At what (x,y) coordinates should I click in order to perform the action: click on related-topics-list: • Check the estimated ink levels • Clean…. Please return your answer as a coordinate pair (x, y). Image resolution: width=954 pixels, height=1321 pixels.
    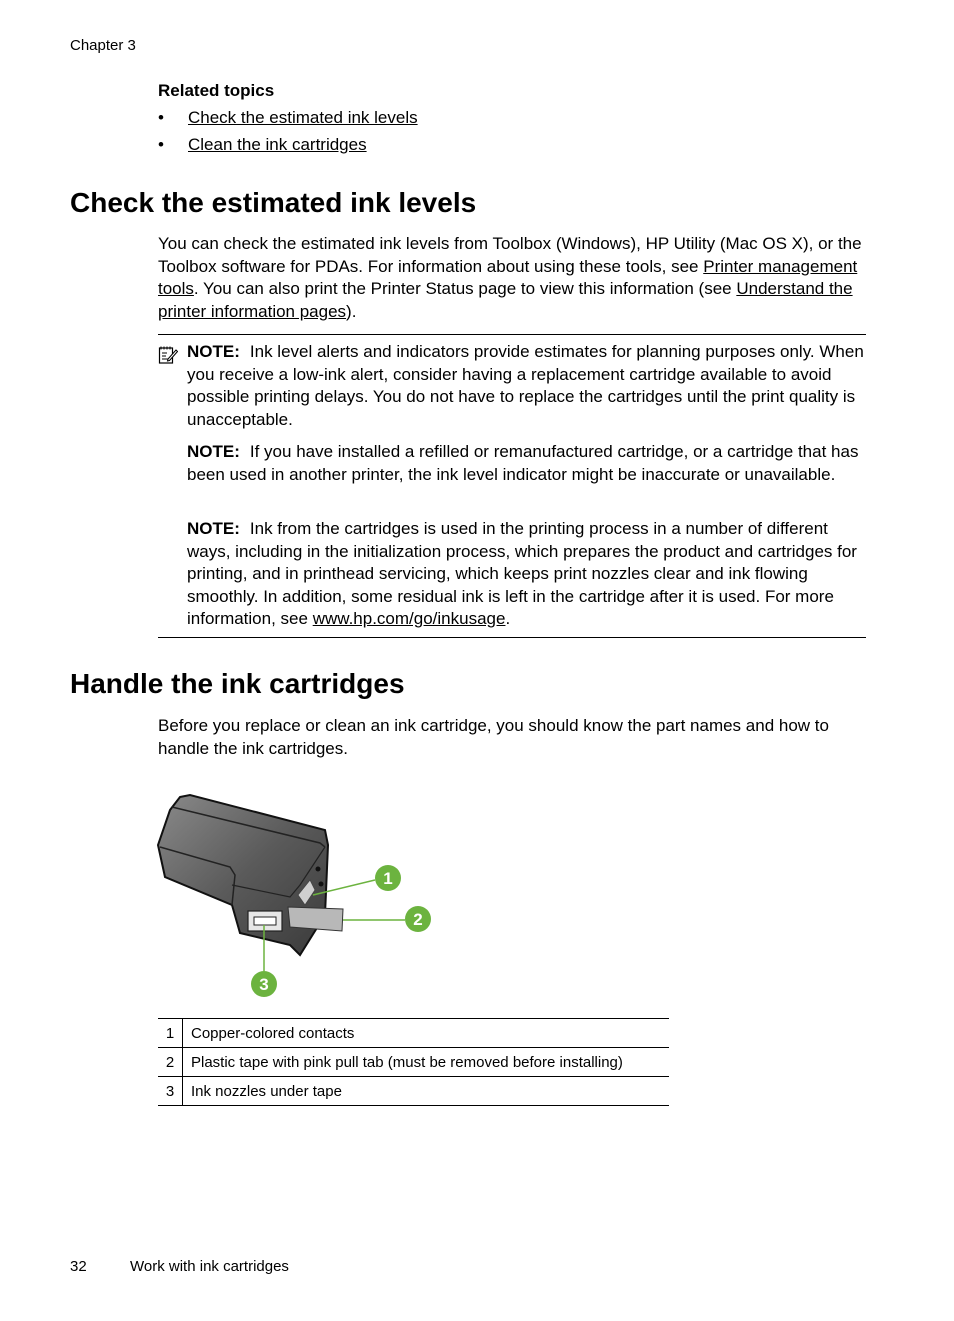
    Looking at the image, I should click on (288, 134).